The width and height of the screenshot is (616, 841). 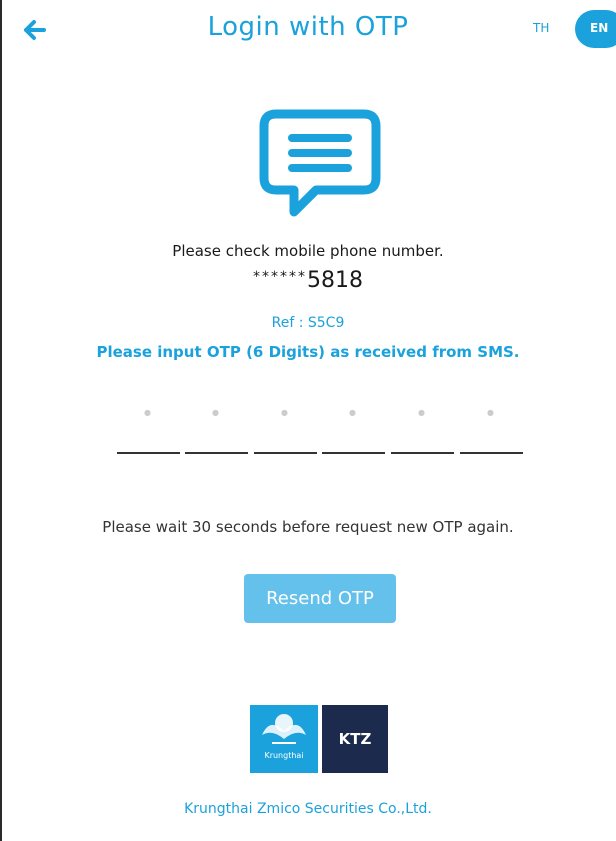 What do you see at coordinates (355, 739) in the screenshot?
I see `ktz-logo: KTZ` at bounding box center [355, 739].